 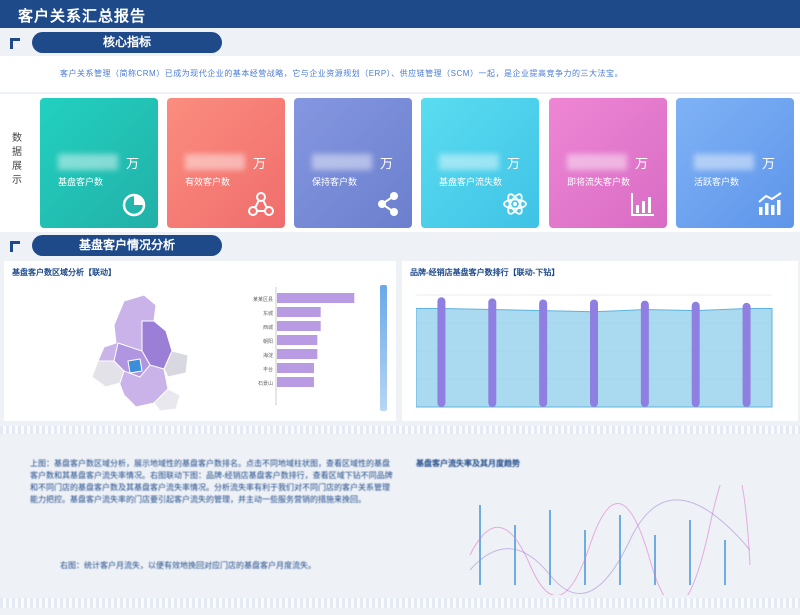 I want to click on pie-chart-icon, so click(x=134, y=205).